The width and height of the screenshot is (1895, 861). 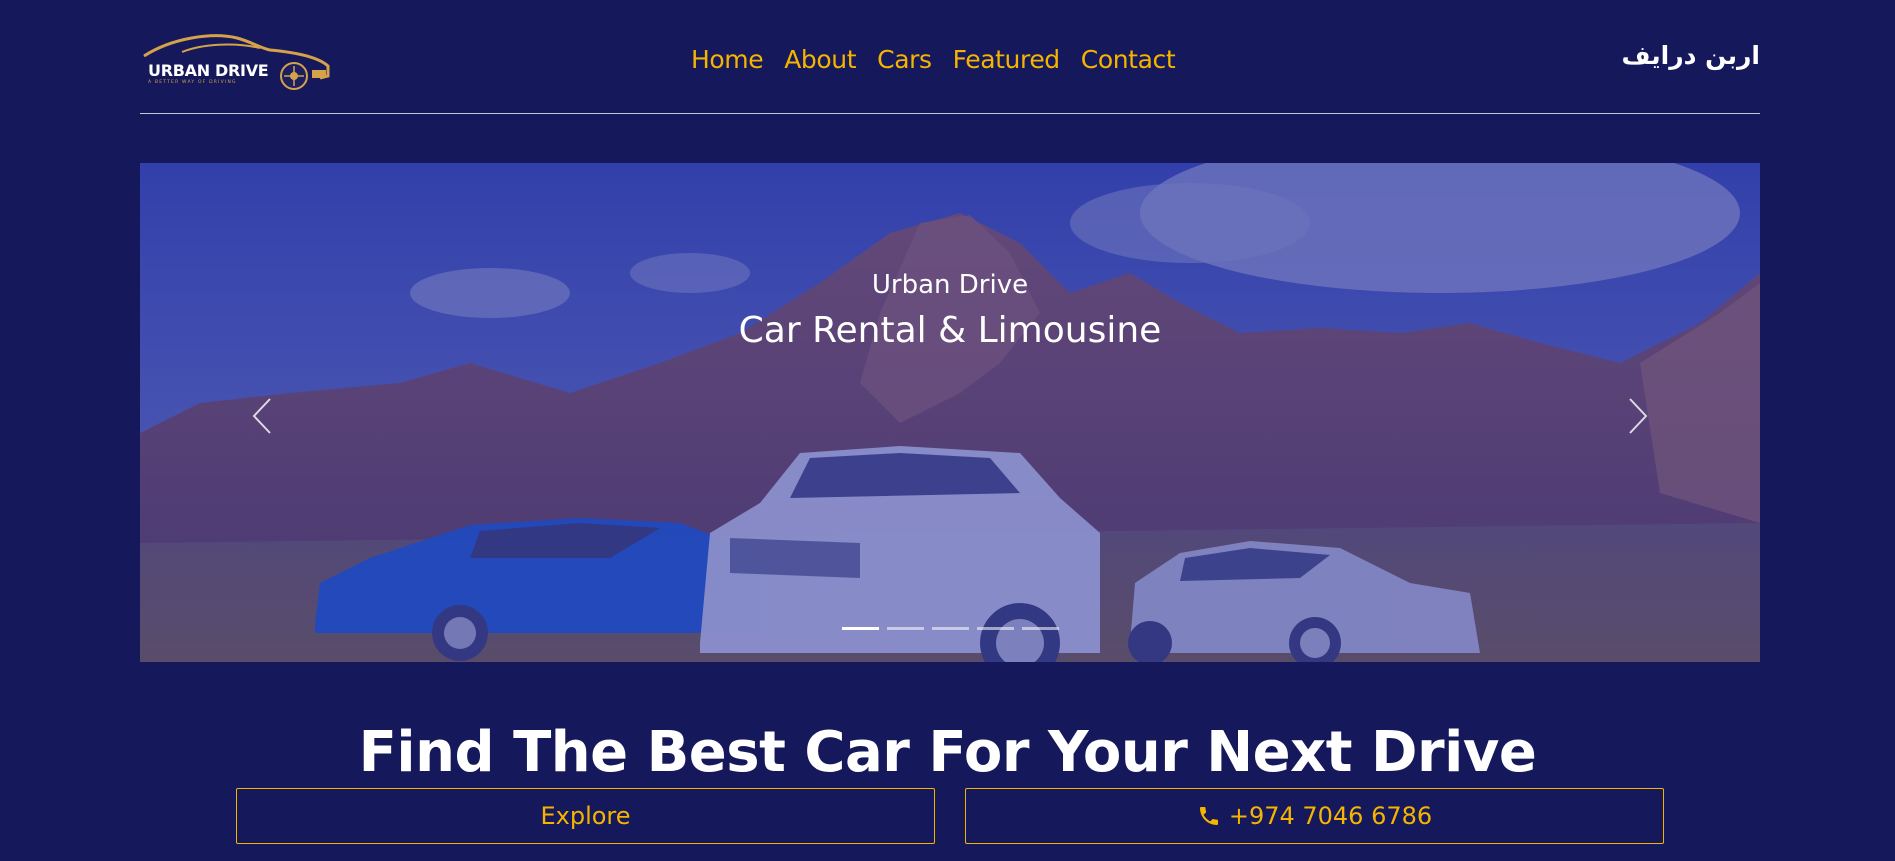 I want to click on phone-button: +974 7046 6786, so click(x=1314, y=816).